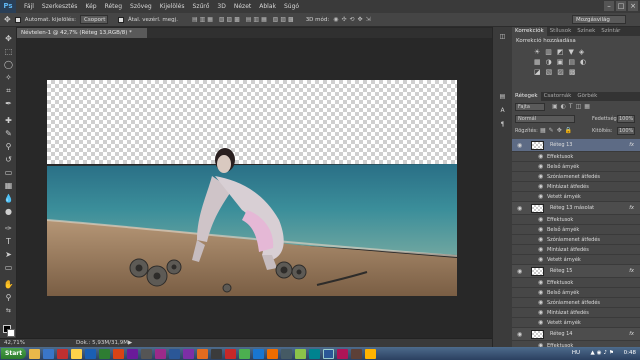 The height and width of the screenshot is (360, 640). What do you see at coordinates (576, 283) in the screenshot?
I see `layer-effect-item: ◉ Effektusok` at bounding box center [576, 283].